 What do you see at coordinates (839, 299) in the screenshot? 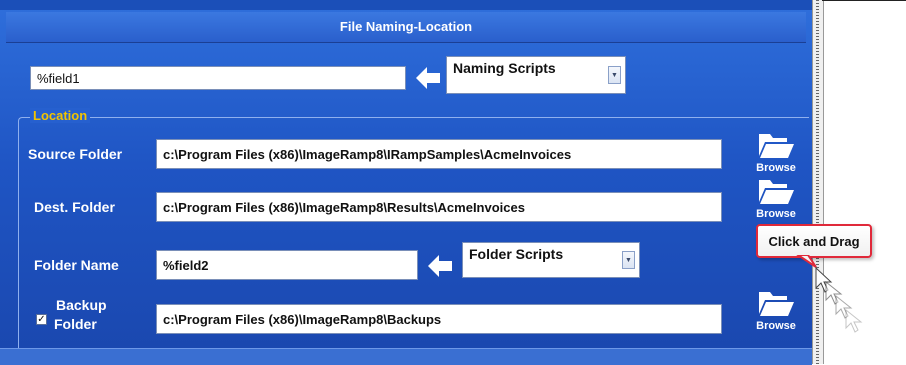
I see `cursor-icon` at bounding box center [839, 299].